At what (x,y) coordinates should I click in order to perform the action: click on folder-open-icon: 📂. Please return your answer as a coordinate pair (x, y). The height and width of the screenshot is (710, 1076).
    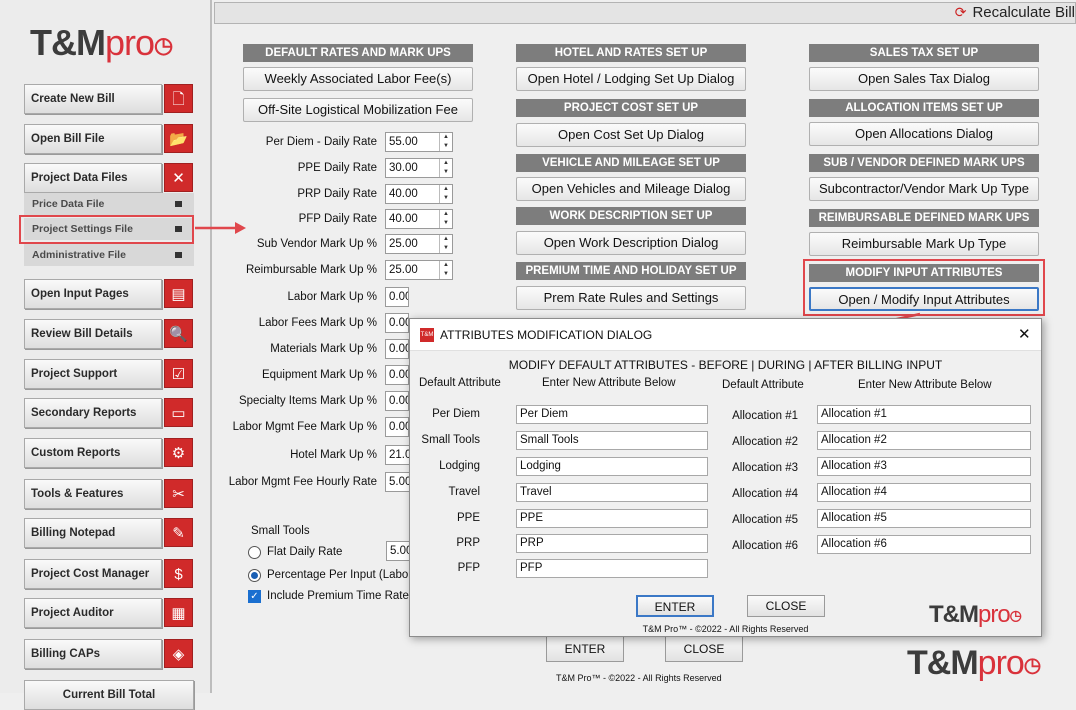
    Looking at the image, I should click on (178, 138).